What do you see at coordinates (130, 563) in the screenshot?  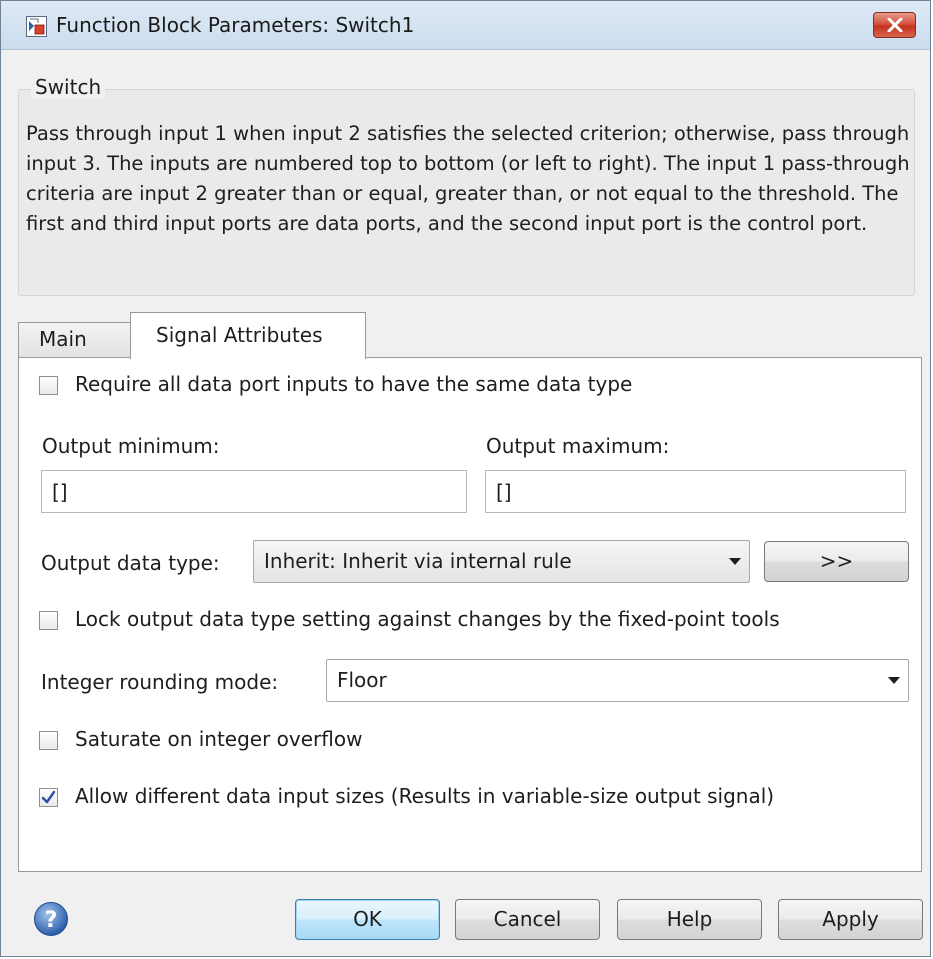 I see `output-data-type-label: Output data type:` at bounding box center [130, 563].